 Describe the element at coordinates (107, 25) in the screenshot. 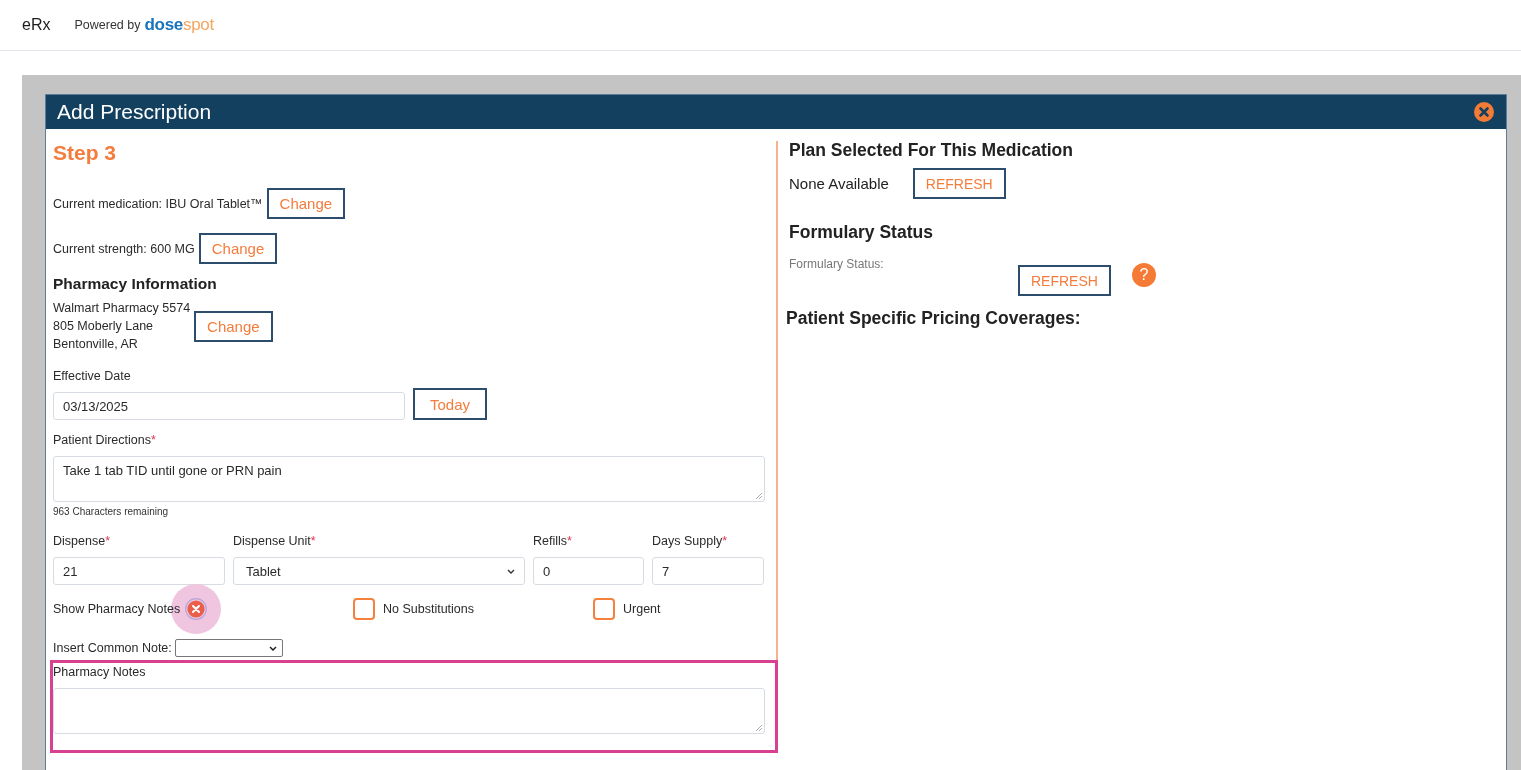

I see `powered-by-text: Powered by` at that location.